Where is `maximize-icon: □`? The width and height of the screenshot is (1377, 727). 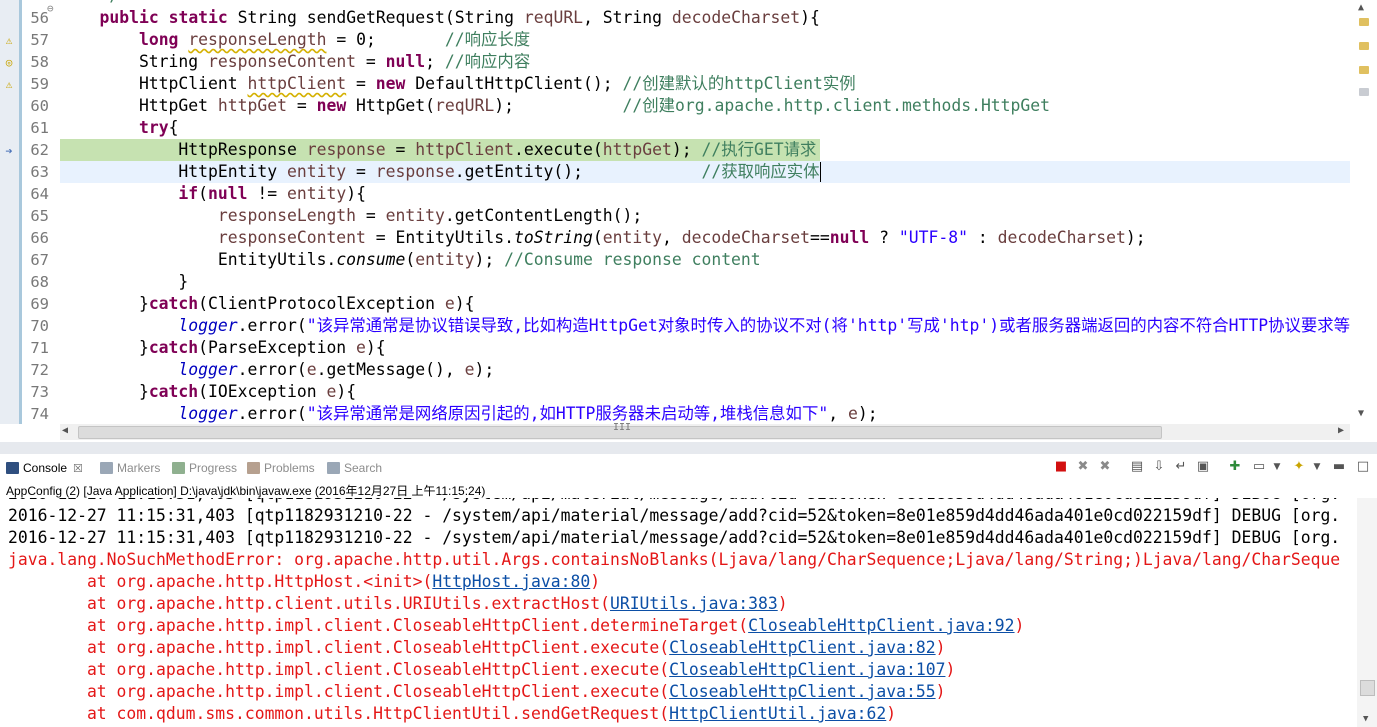
maximize-icon: □ is located at coordinates (1363, 467).